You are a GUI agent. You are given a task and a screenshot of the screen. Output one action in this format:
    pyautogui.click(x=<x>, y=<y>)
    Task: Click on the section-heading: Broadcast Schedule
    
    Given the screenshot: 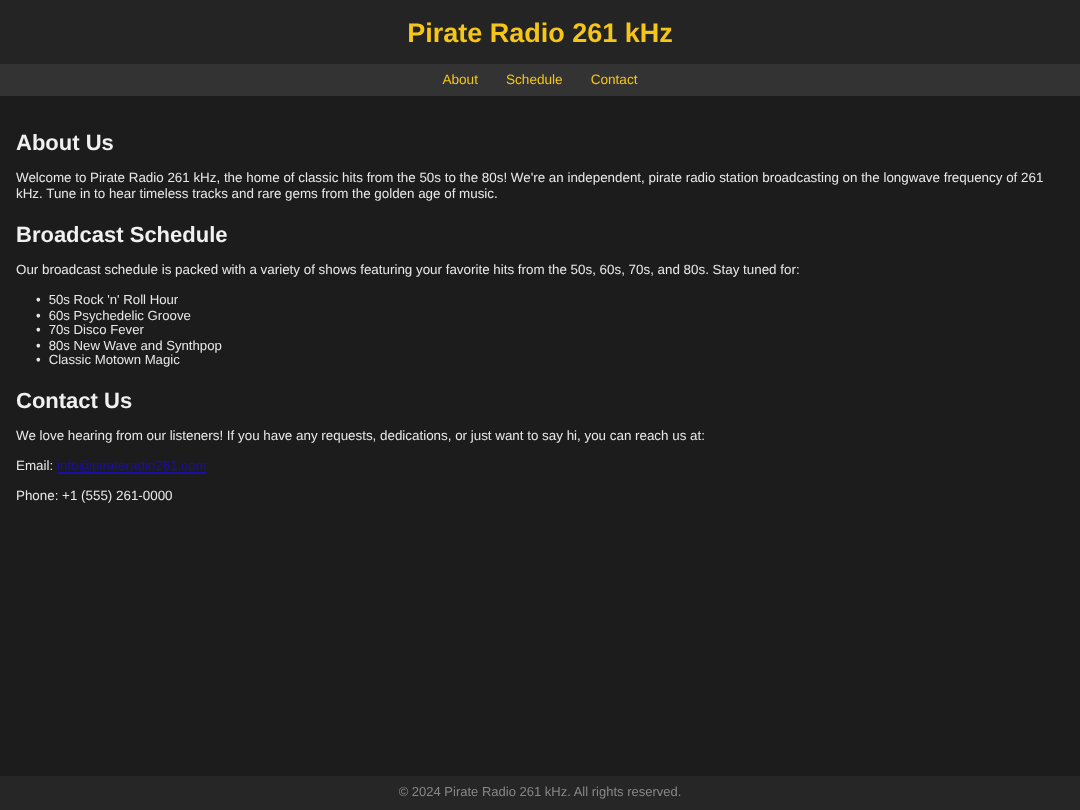 What is the action you would take?
    pyautogui.click(x=123, y=236)
    